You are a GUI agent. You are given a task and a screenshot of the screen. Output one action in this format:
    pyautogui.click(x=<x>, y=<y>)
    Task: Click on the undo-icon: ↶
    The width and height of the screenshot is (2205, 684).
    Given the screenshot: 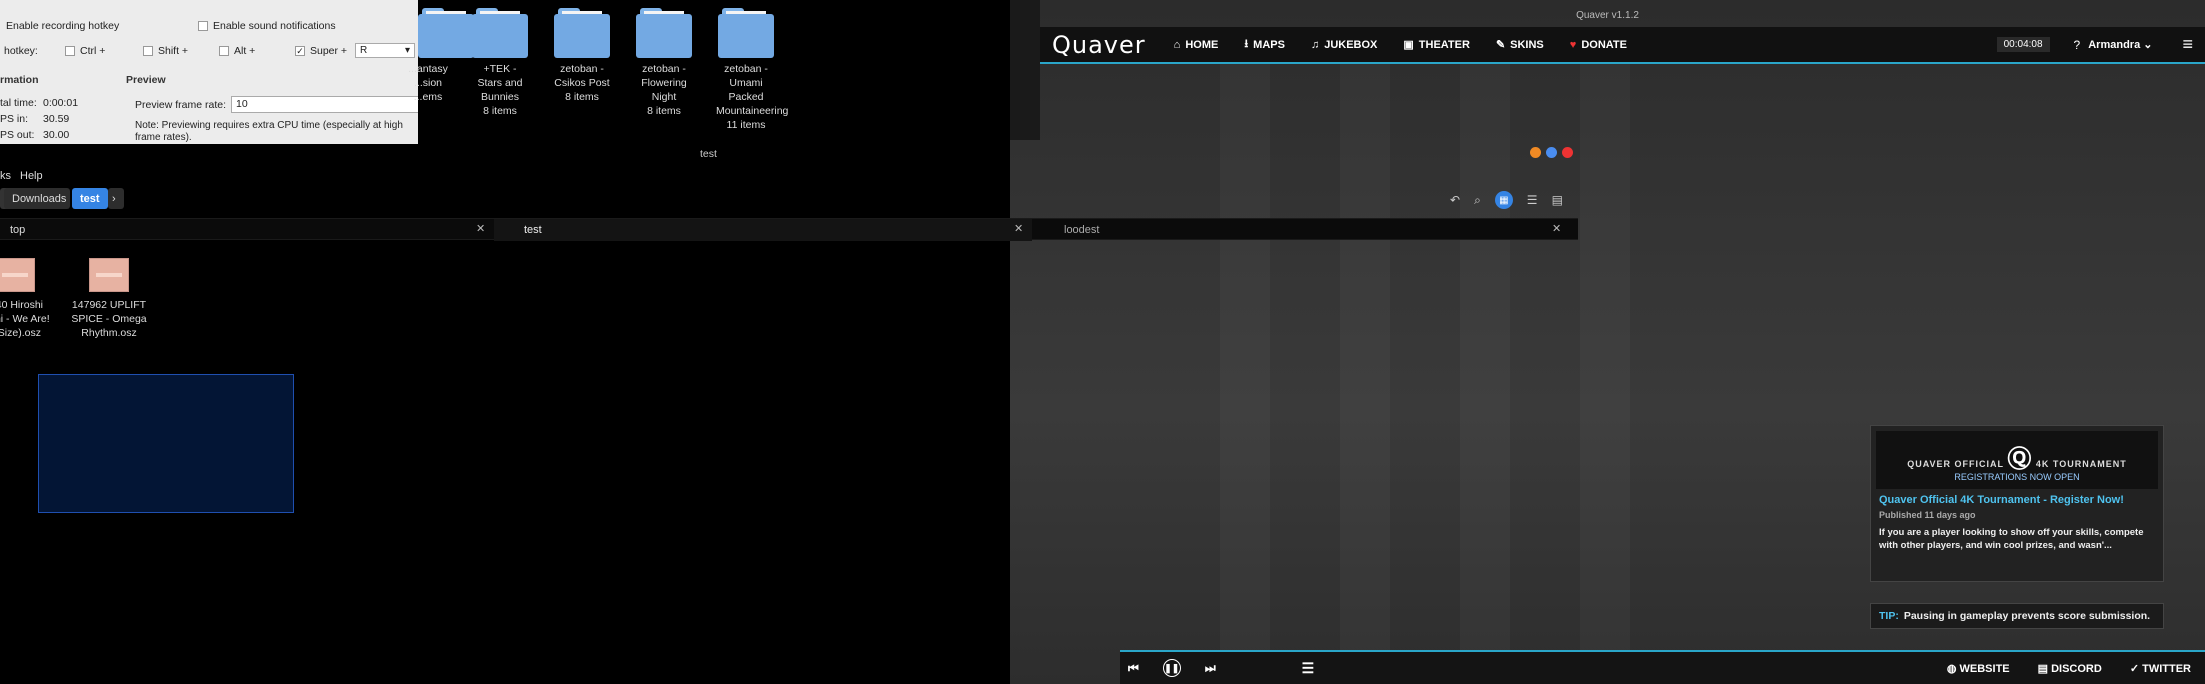 What is the action you would take?
    pyautogui.click(x=1455, y=200)
    